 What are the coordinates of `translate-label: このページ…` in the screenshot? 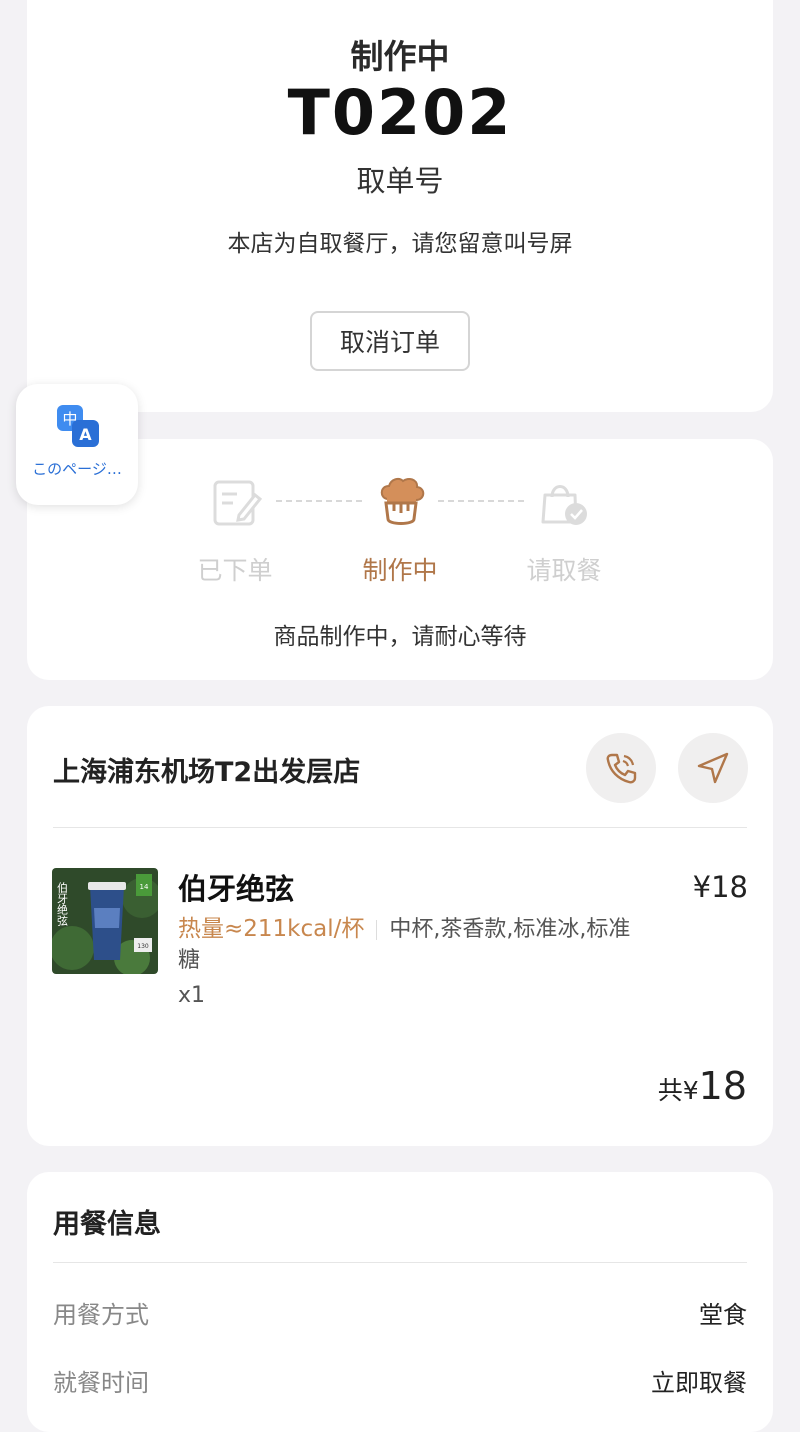 It's located at (77, 469).